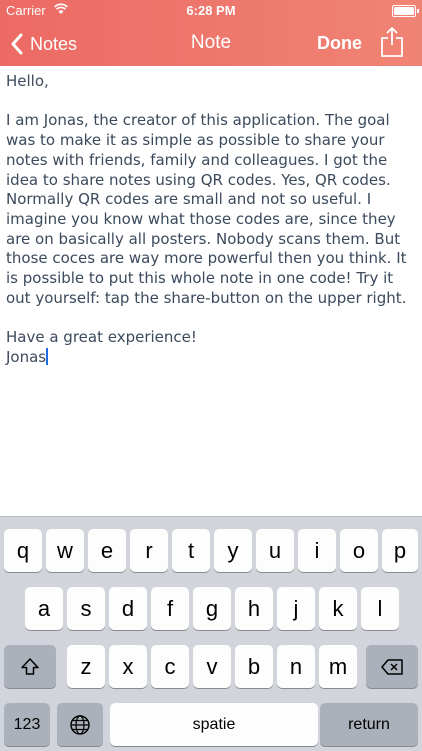 The width and height of the screenshot is (422, 751). I want to click on key-o: o, so click(359, 550).